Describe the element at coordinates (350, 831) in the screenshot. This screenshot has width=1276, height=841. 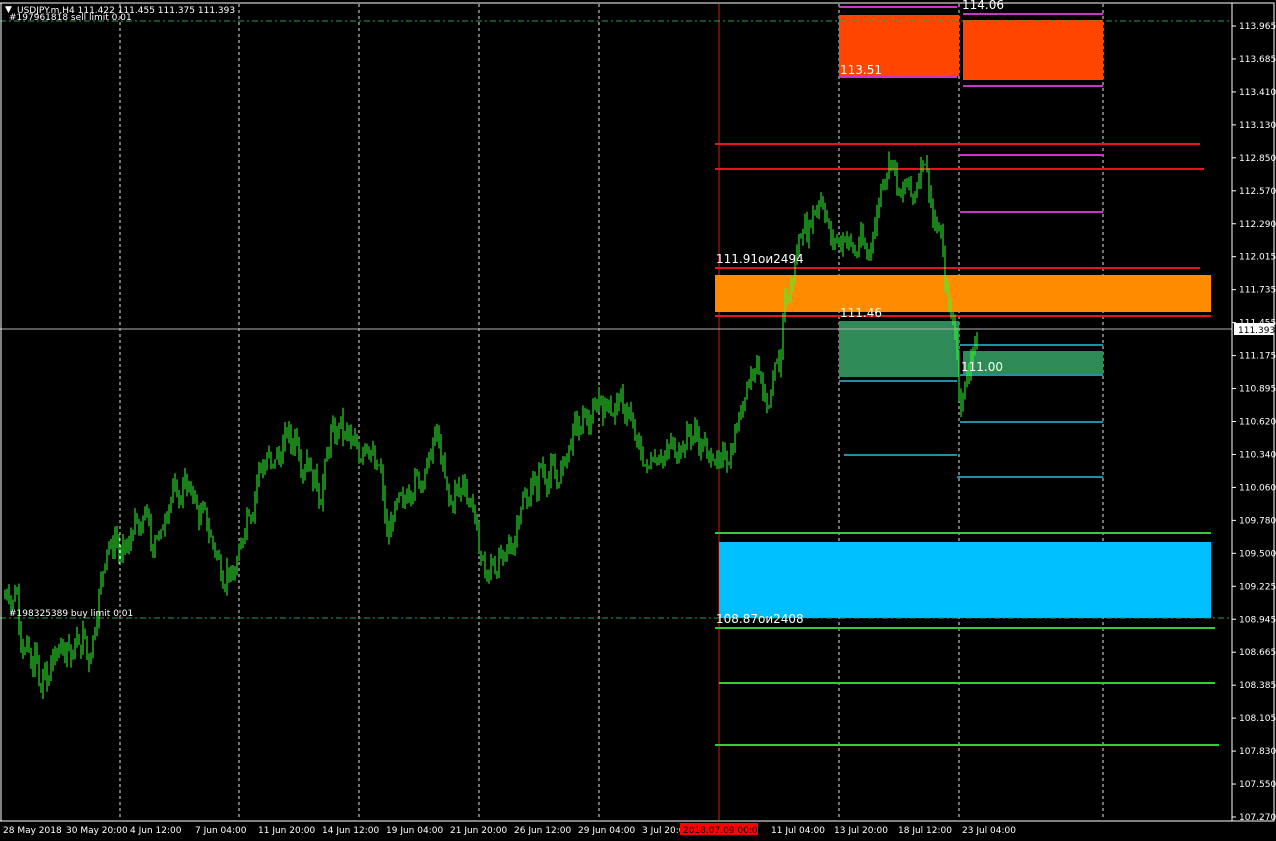
I see `time-tick-label: 14 Jun 12:00` at that location.